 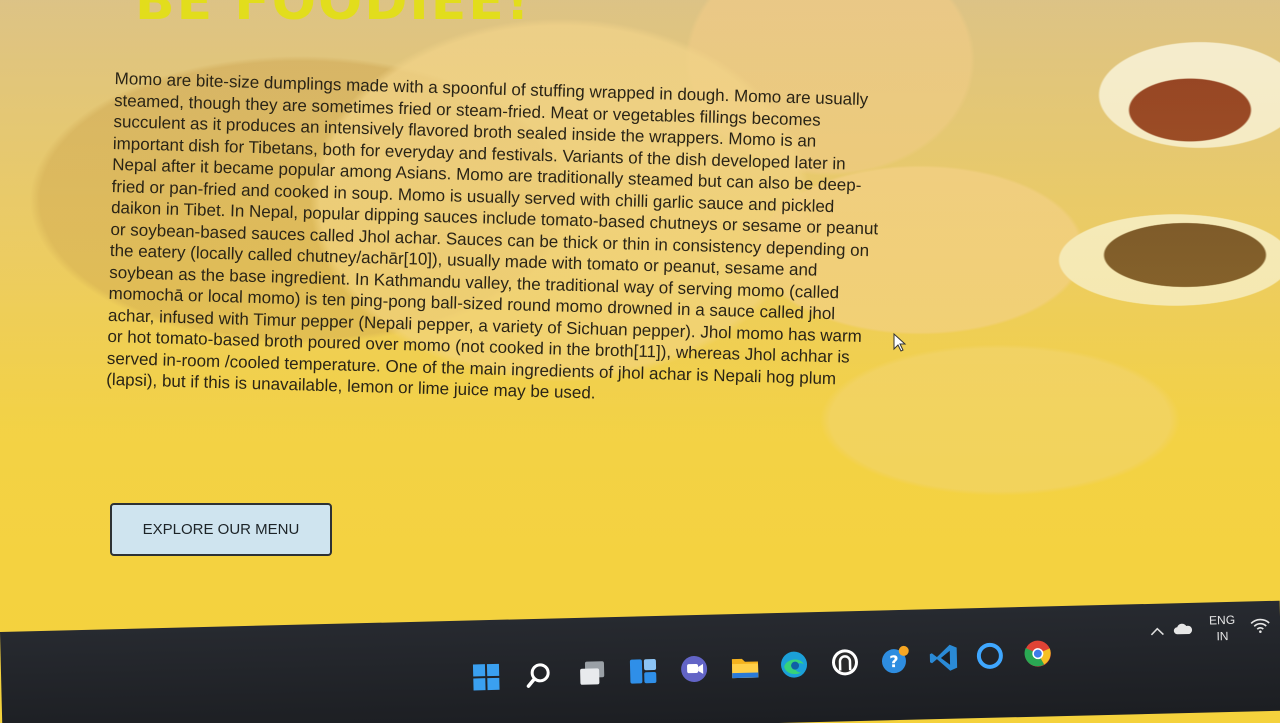 What do you see at coordinates (1222, 636) in the screenshot?
I see `region-label: IN` at bounding box center [1222, 636].